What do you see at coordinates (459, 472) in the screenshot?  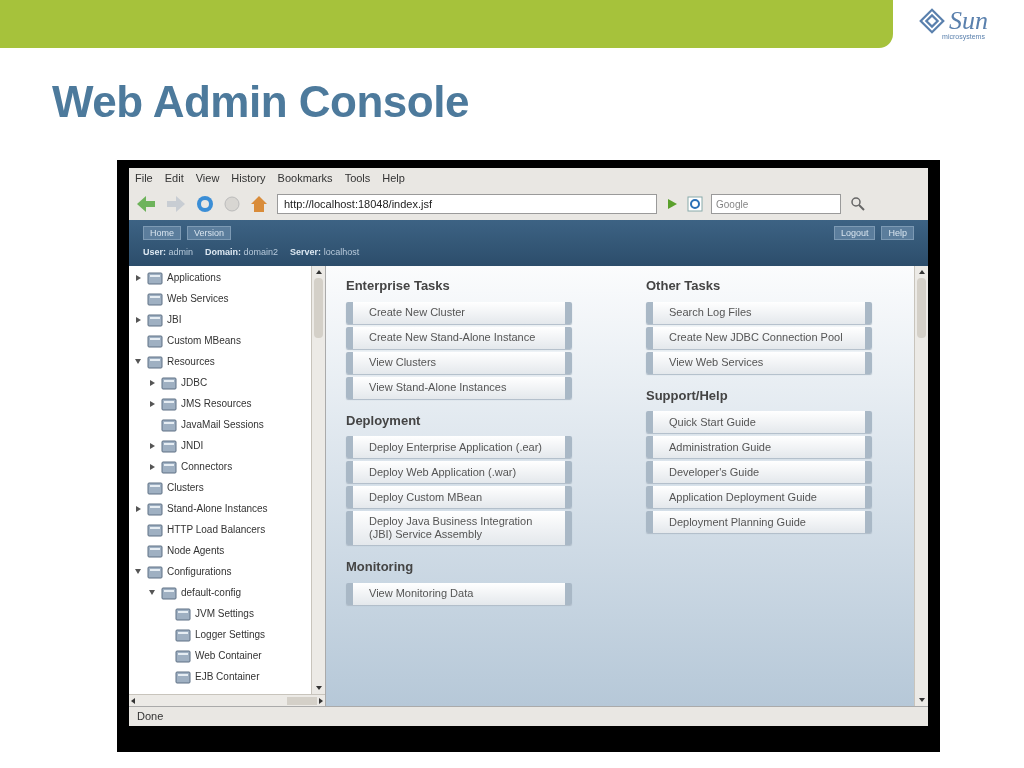 I see `task-button: Deploy Web Application (.war)` at bounding box center [459, 472].